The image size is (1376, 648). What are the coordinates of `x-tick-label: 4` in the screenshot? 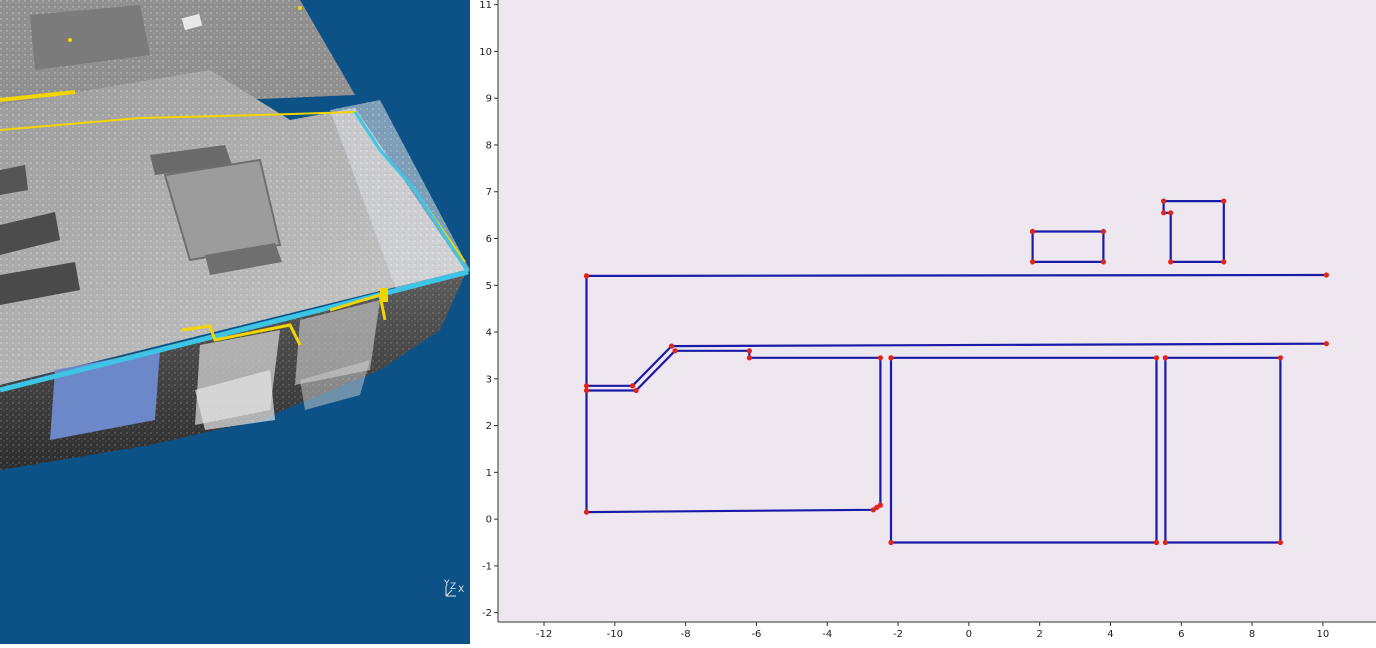 It's located at (1110, 634).